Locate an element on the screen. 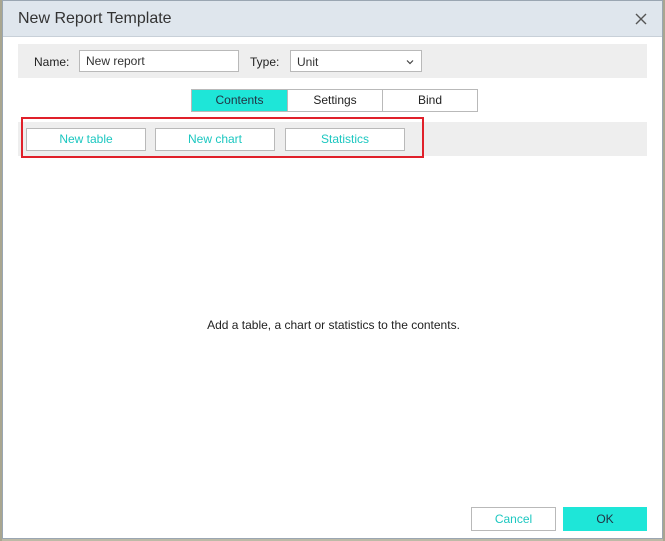  cancel-button: Cancel is located at coordinates (513, 519).